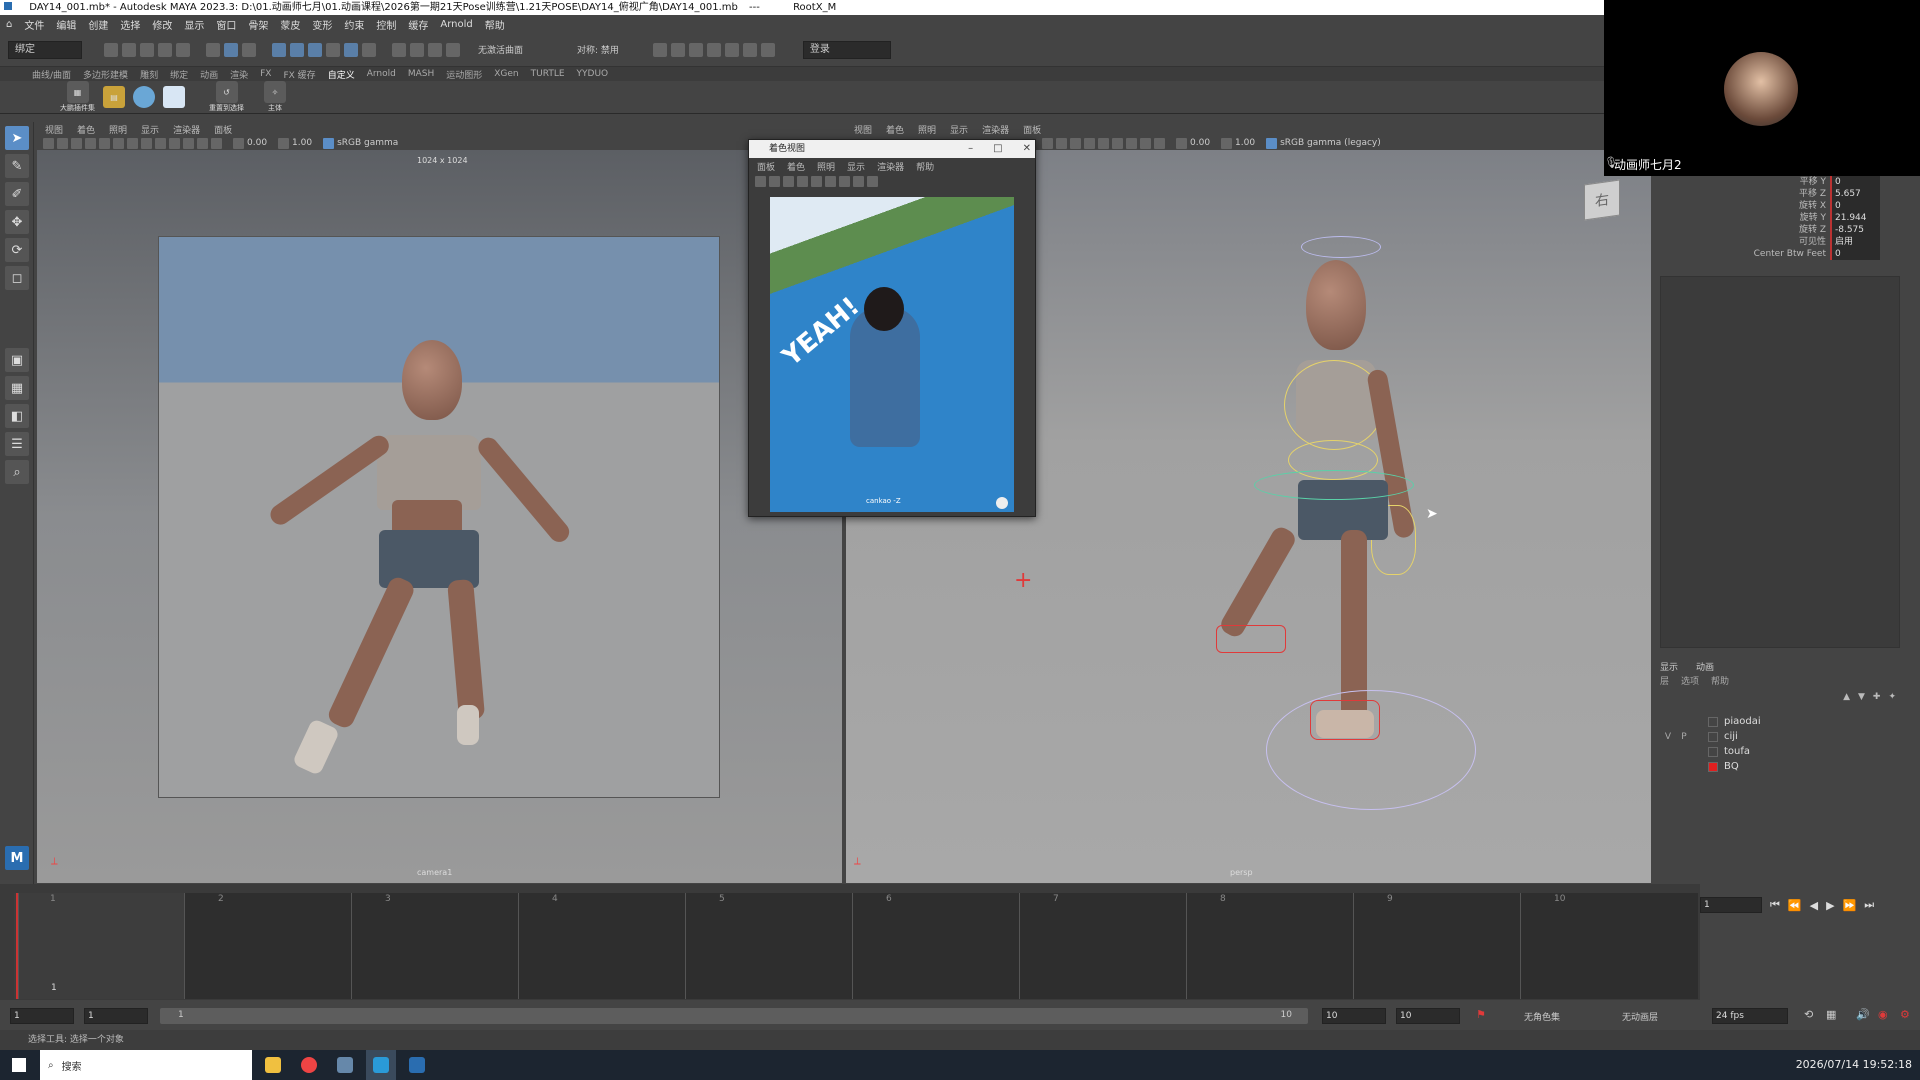 This screenshot has width=1920, height=1080. What do you see at coordinates (713, 49) in the screenshot?
I see `render-settings-icon` at bounding box center [713, 49].